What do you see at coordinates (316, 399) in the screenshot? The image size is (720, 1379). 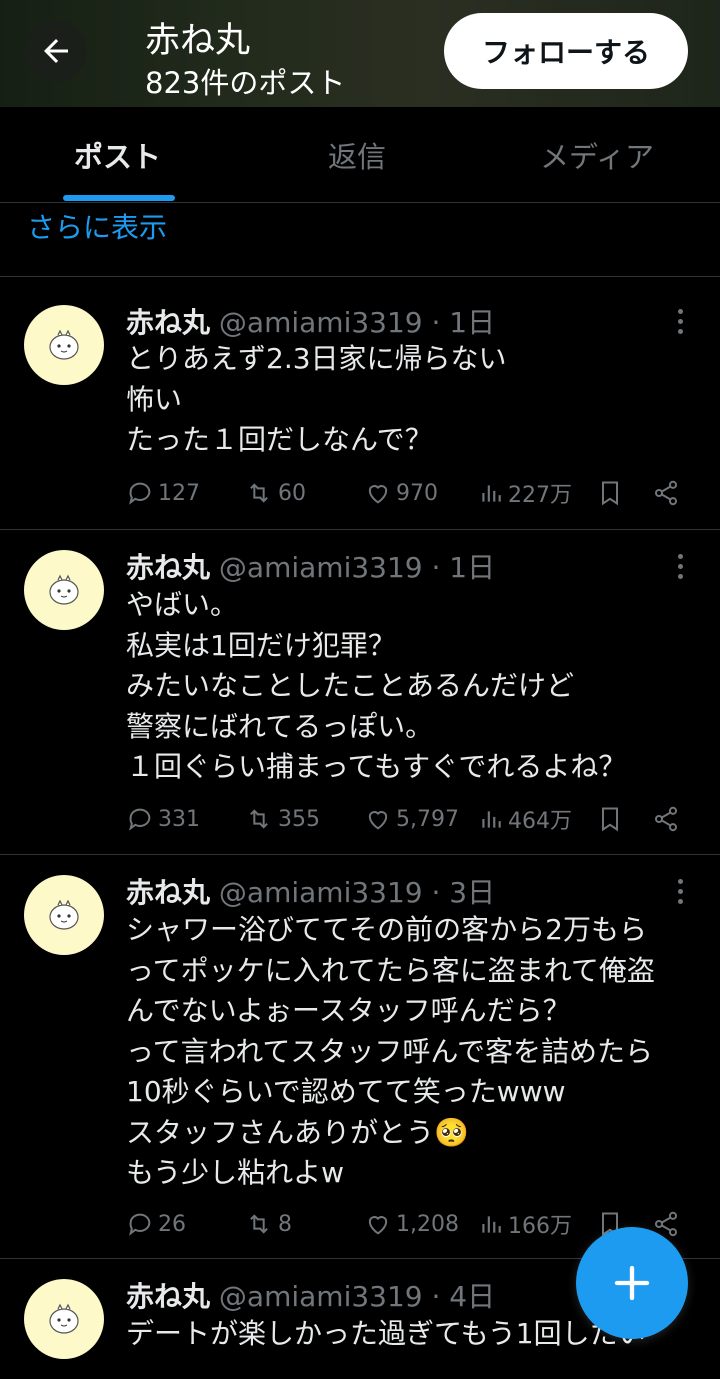 I see `post-text: とりあえず2.3日家に帰らない 怖い たった１回だしなんで？` at bounding box center [316, 399].